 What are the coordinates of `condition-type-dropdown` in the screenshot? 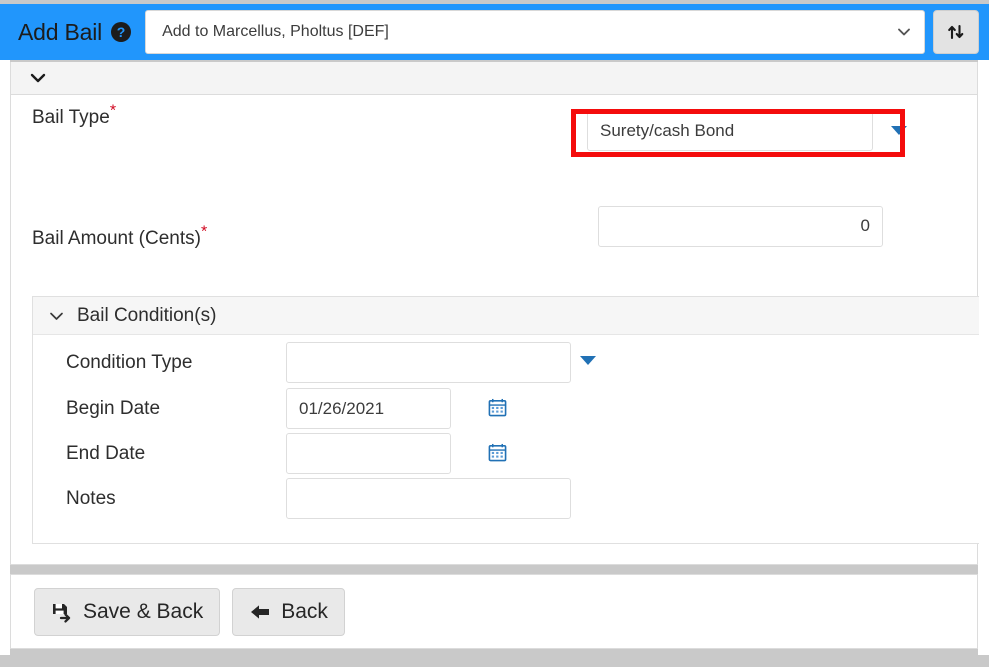 It's located at (428, 362).